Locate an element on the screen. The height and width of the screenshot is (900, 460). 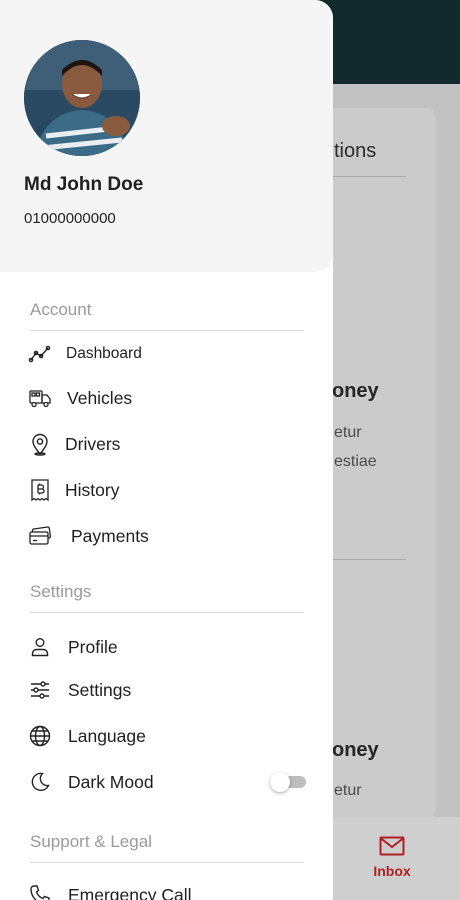
menu-item-profile: Profile is located at coordinates (168, 647).